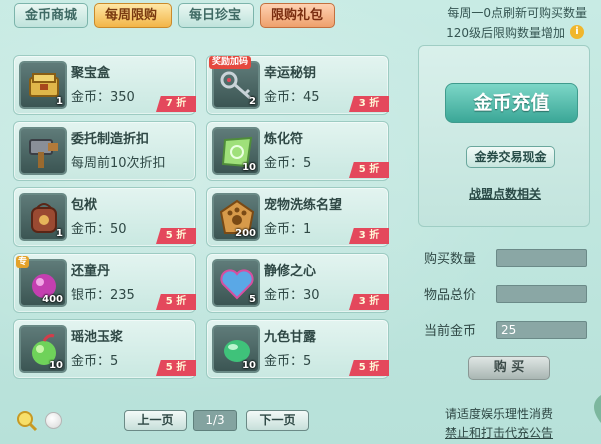 The height and width of the screenshot is (444, 601). Describe the element at coordinates (297, 283) in the screenshot. I see `item-card: 5 静修之心 金币：30 3 折` at that location.